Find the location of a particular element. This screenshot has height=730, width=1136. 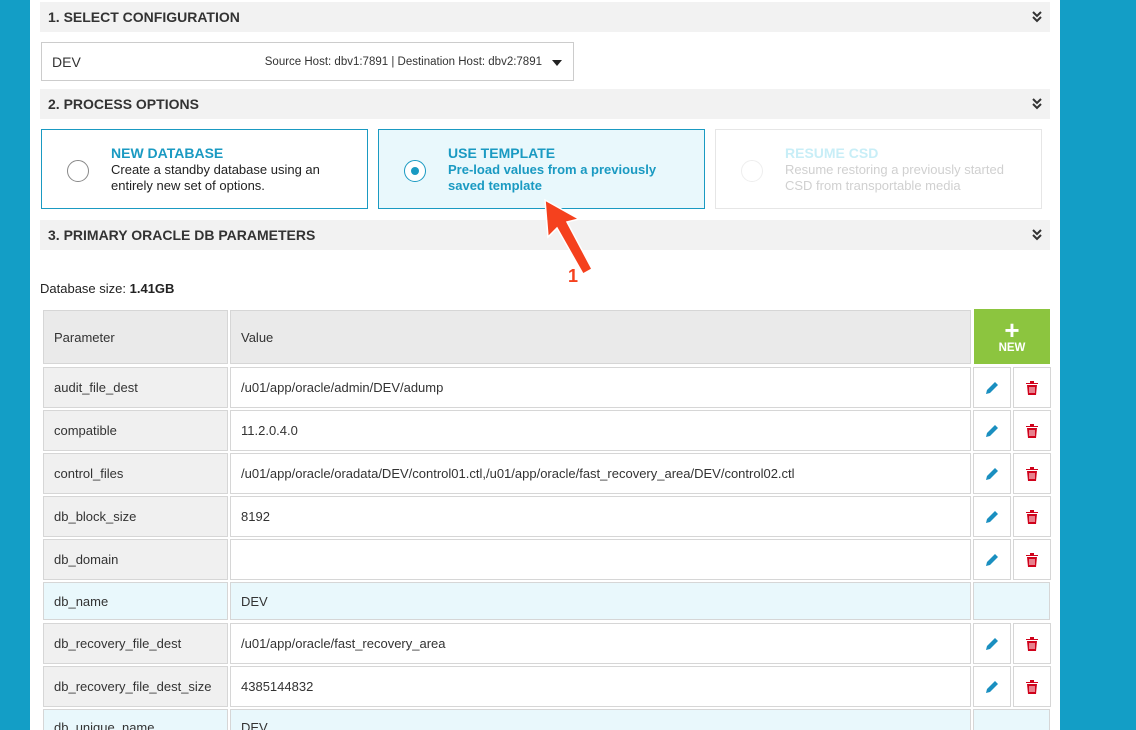

section-title: 2. PROCESS OPTIONS is located at coordinates (123, 104).